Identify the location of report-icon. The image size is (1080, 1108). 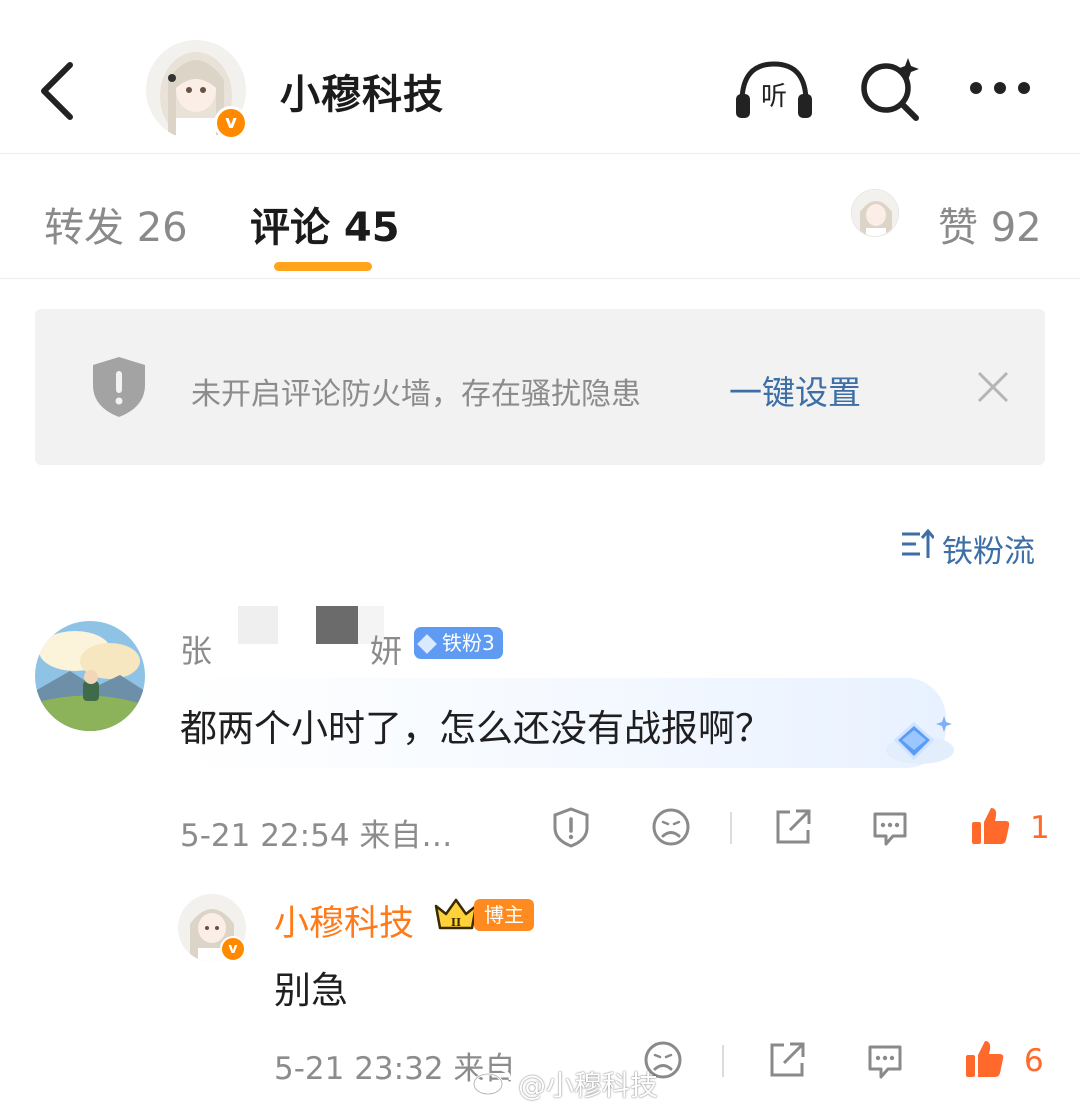
(571, 827).